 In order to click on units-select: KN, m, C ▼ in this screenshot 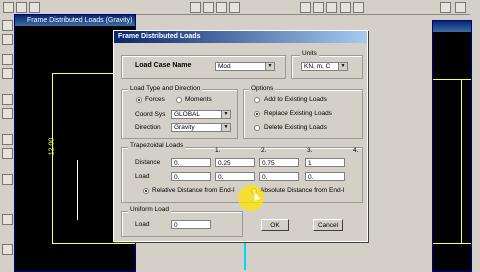, I will do `click(324, 66)`.